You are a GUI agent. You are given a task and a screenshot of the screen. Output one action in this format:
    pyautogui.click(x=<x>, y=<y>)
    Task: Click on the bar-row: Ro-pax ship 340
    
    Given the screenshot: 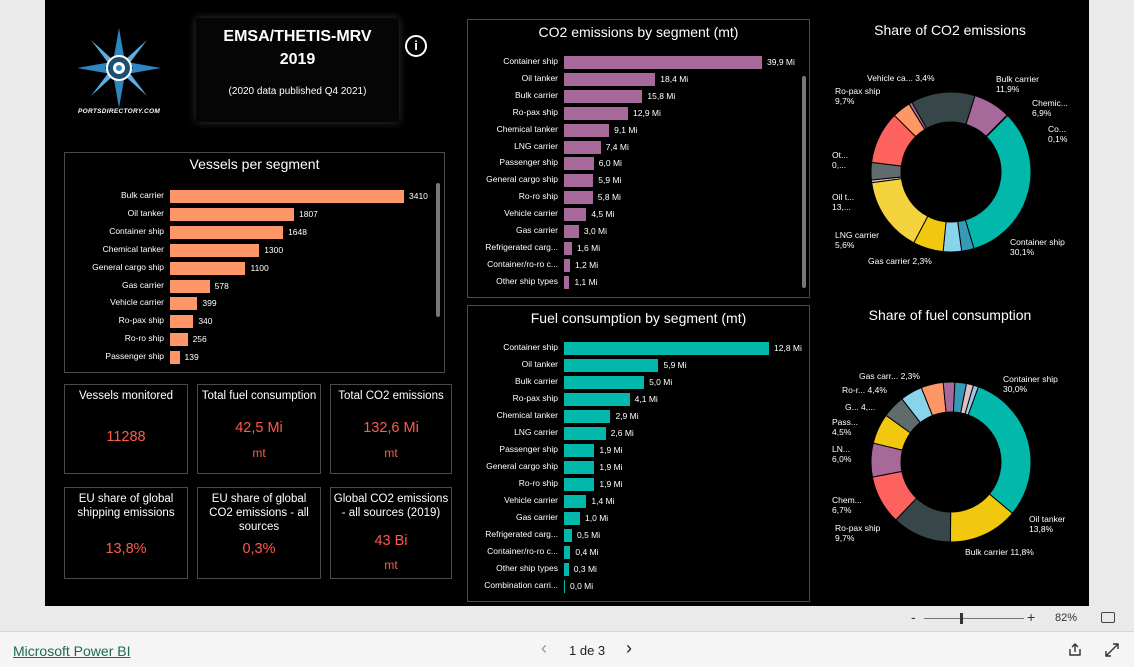 What is the action you would take?
    pyautogui.click(x=250, y=321)
    